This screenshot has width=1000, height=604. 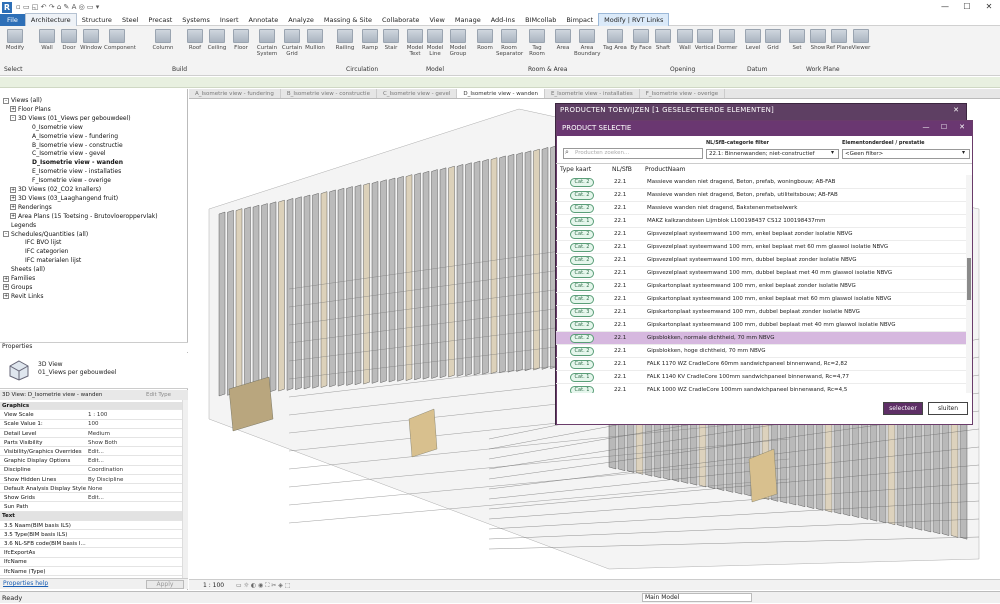 I want to click on browser-item: Legends, so click(x=19, y=225).